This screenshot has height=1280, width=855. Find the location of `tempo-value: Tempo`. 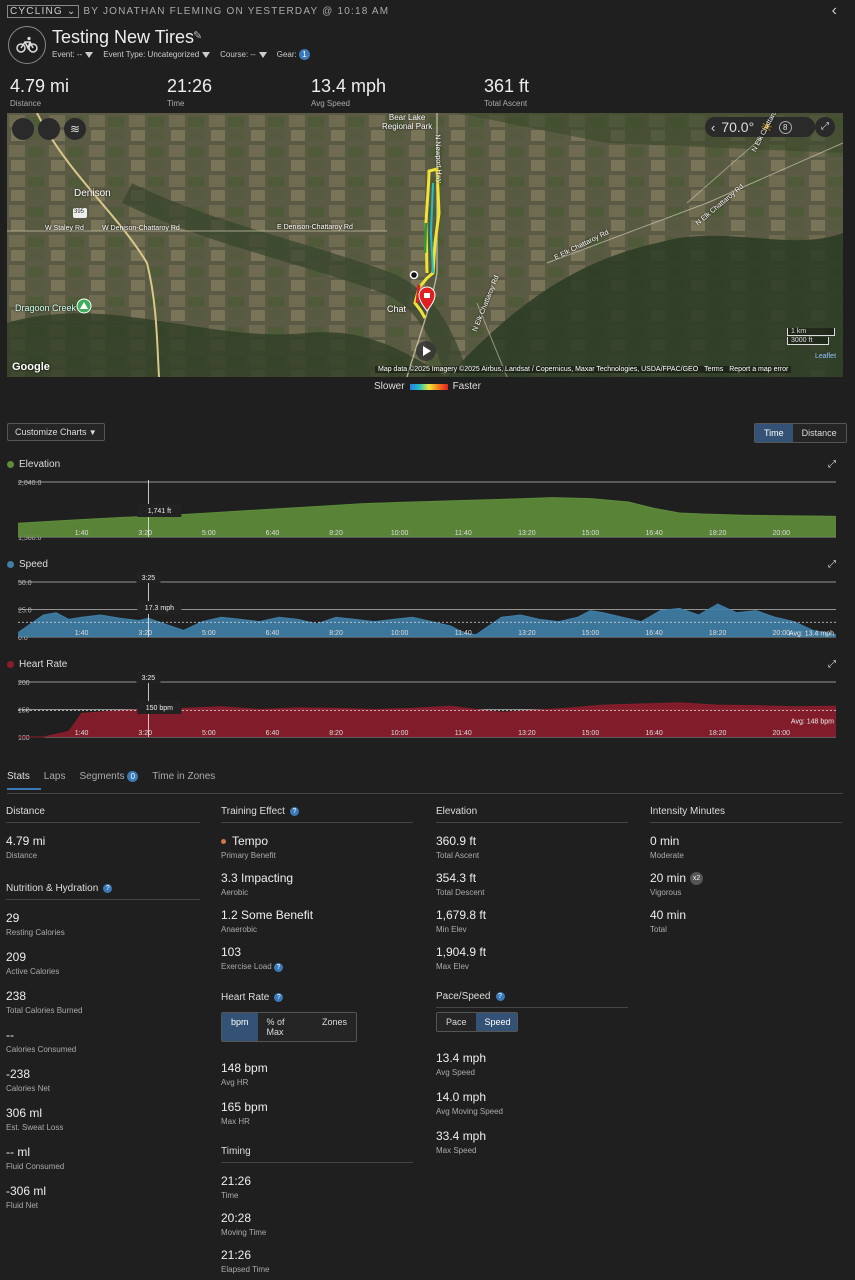

tempo-value: Tempo is located at coordinates (250, 841).